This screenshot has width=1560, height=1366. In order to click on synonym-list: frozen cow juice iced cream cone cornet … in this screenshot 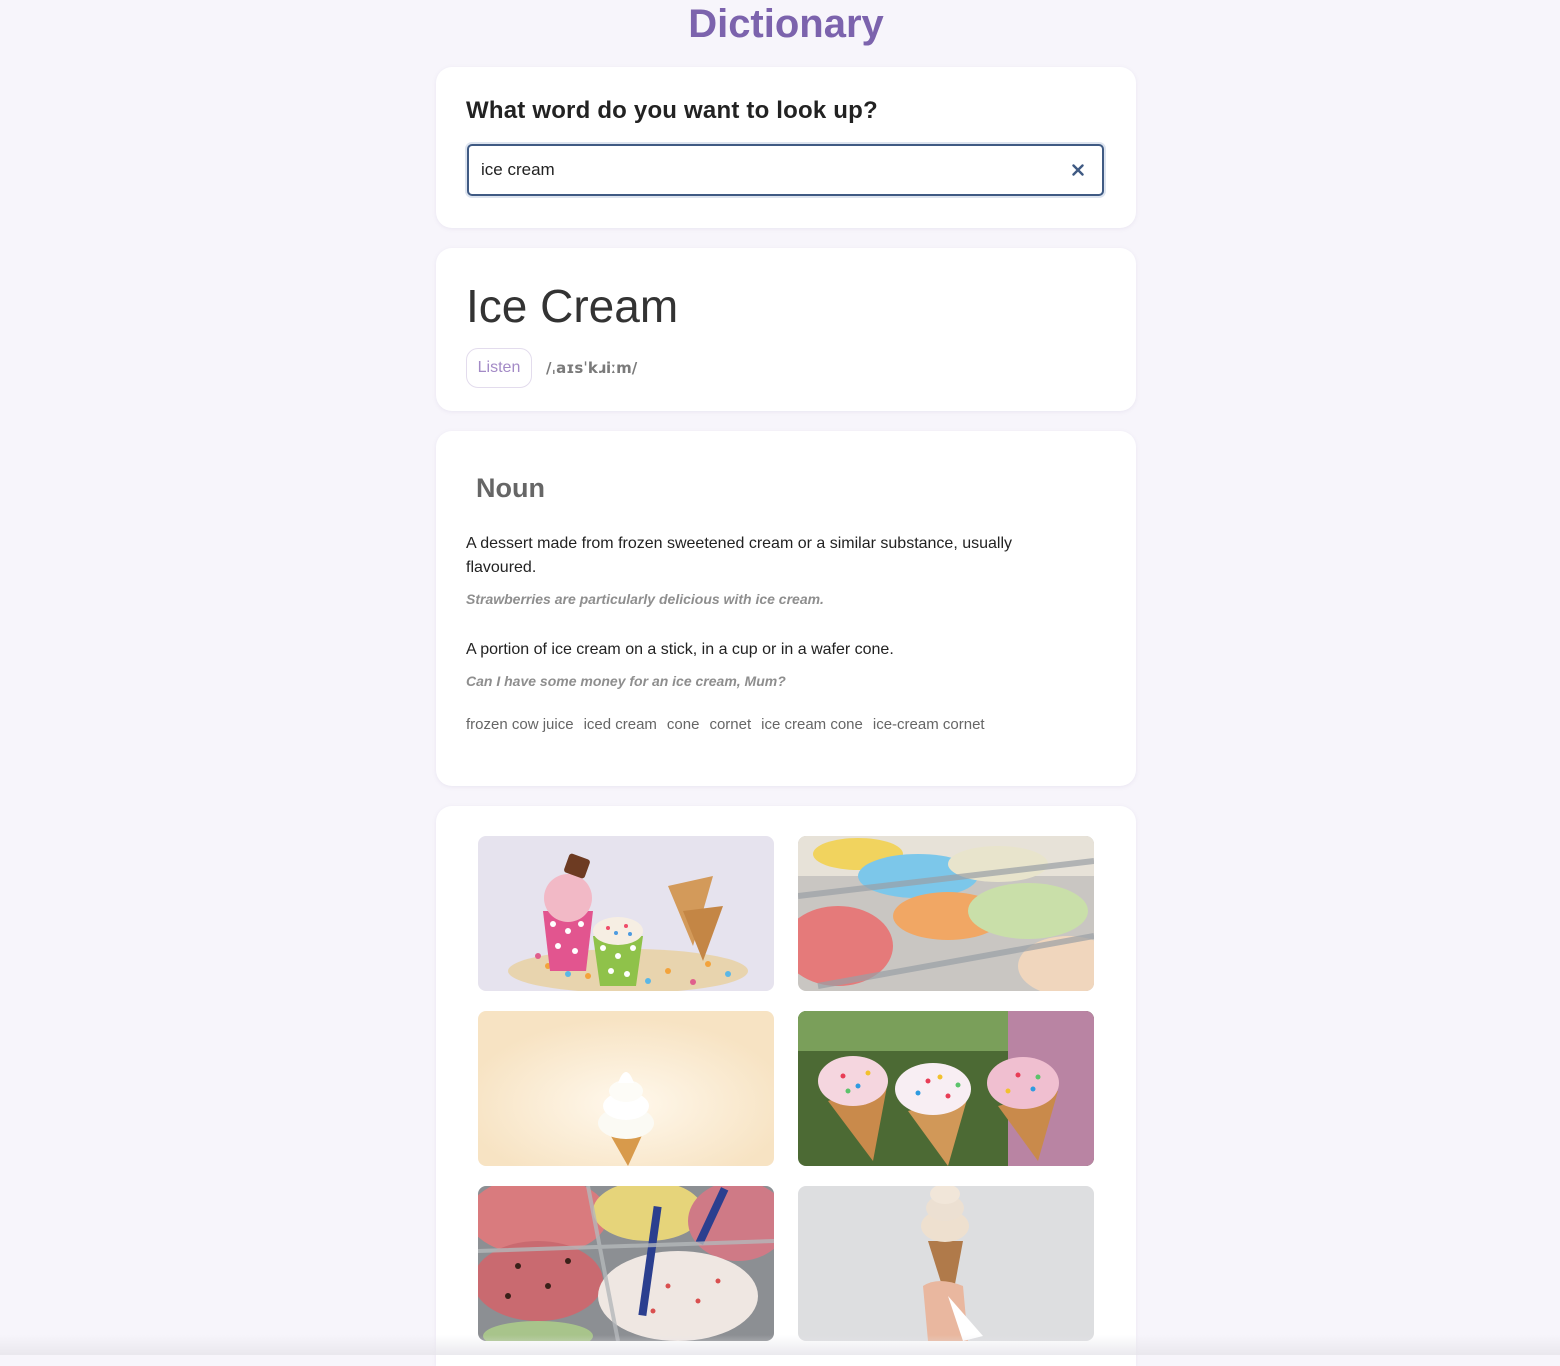, I will do `click(725, 725)`.